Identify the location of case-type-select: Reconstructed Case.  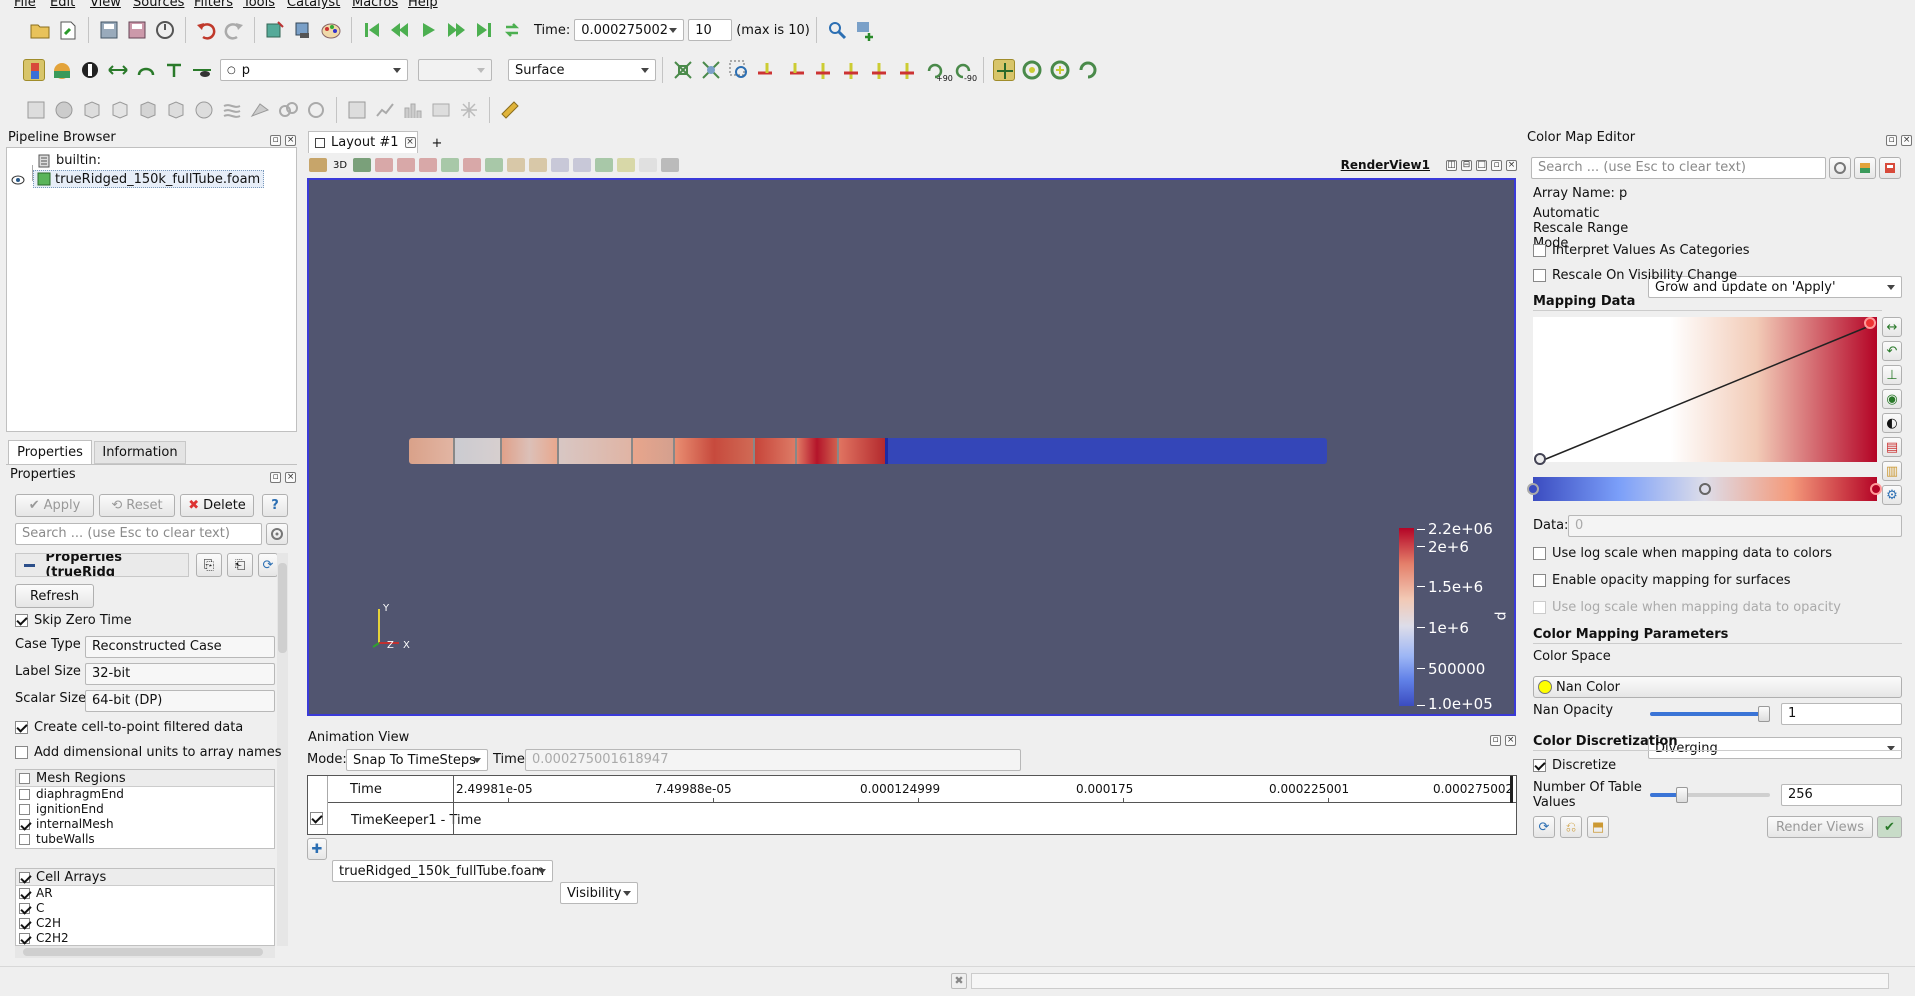
(180, 647).